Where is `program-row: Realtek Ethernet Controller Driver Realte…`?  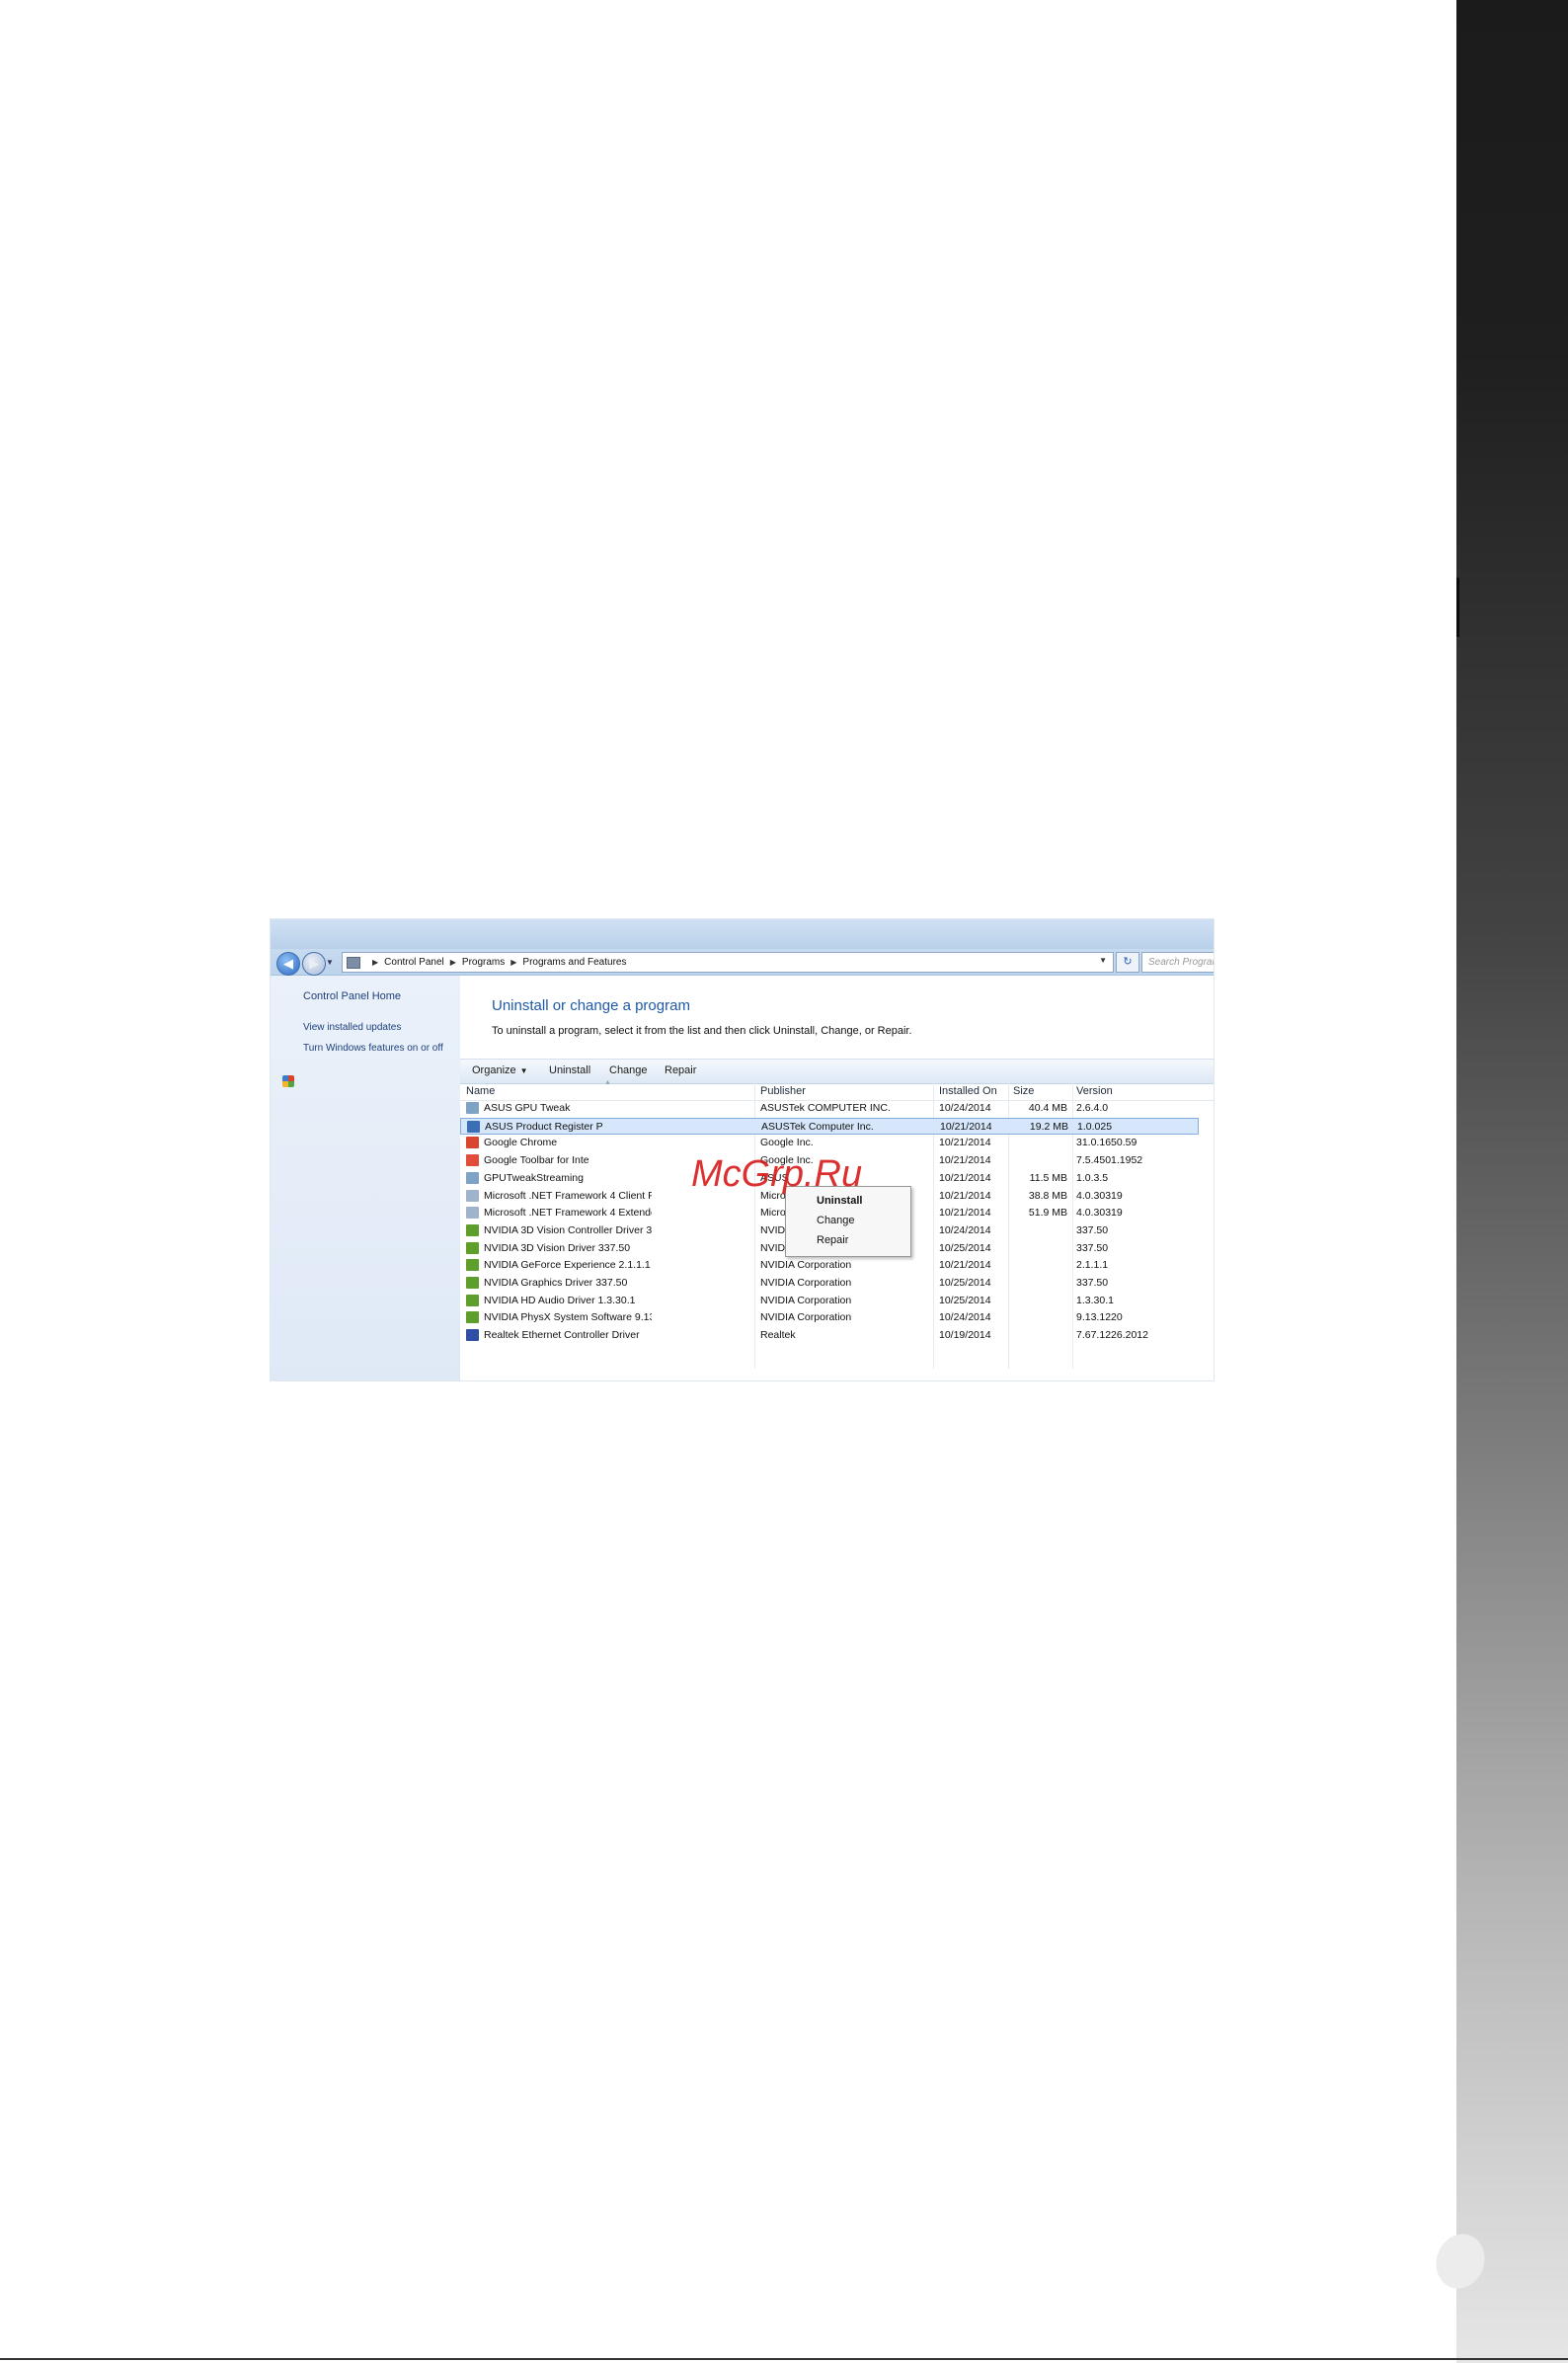 program-row: Realtek Ethernet Controller Driver Realte… is located at coordinates (829, 1335).